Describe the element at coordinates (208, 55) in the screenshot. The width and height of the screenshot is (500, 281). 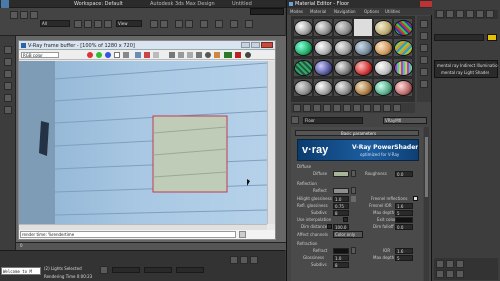
I see `vfb-lens-icon` at that location.